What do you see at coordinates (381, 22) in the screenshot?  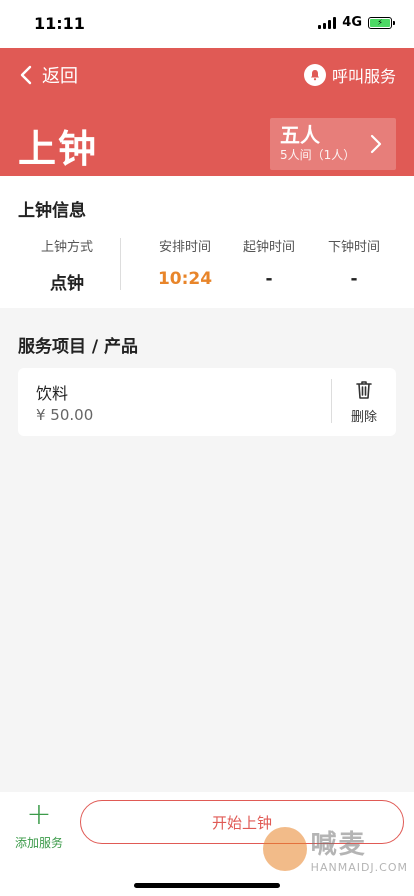 I see `battery-icon: ⚡` at bounding box center [381, 22].